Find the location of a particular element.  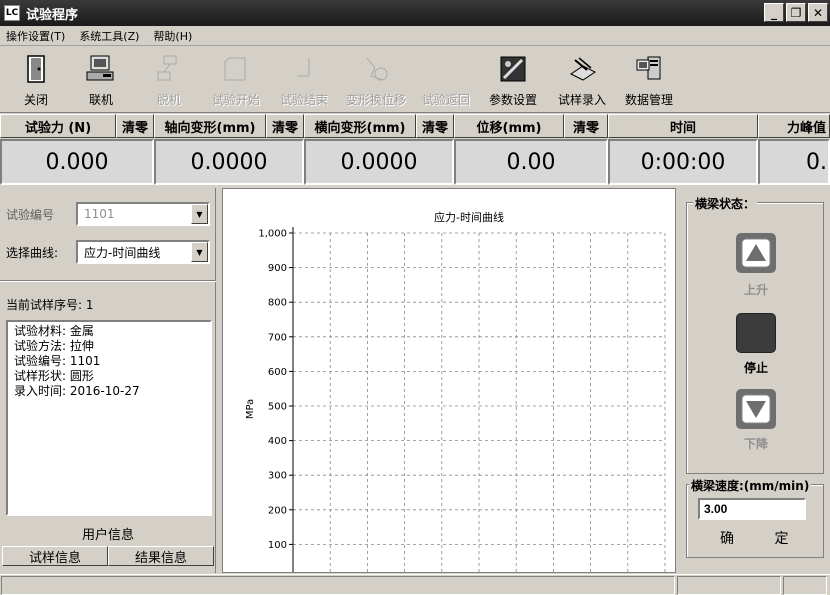

info-line: 试验方法: 拉伸 is located at coordinates (54, 346).